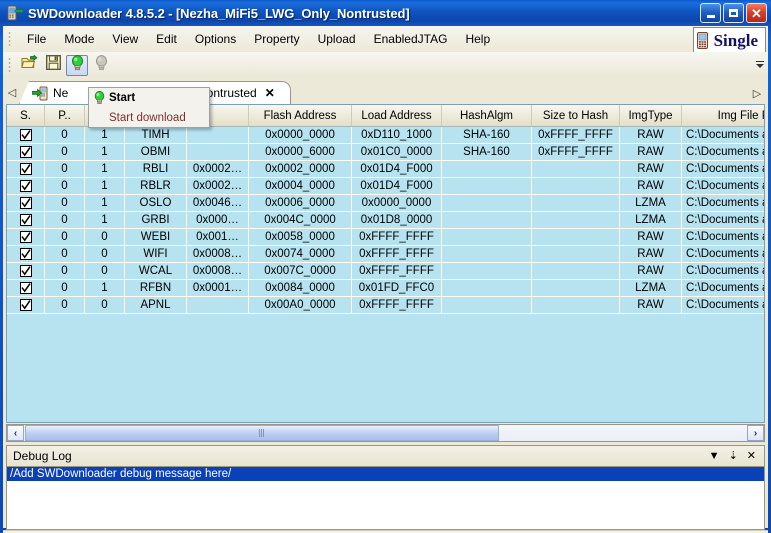 Image resolution: width=771 pixels, height=533 pixels. Describe the element at coordinates (756, 13) in the screenshot. I see `close-button: ✕` at that location.